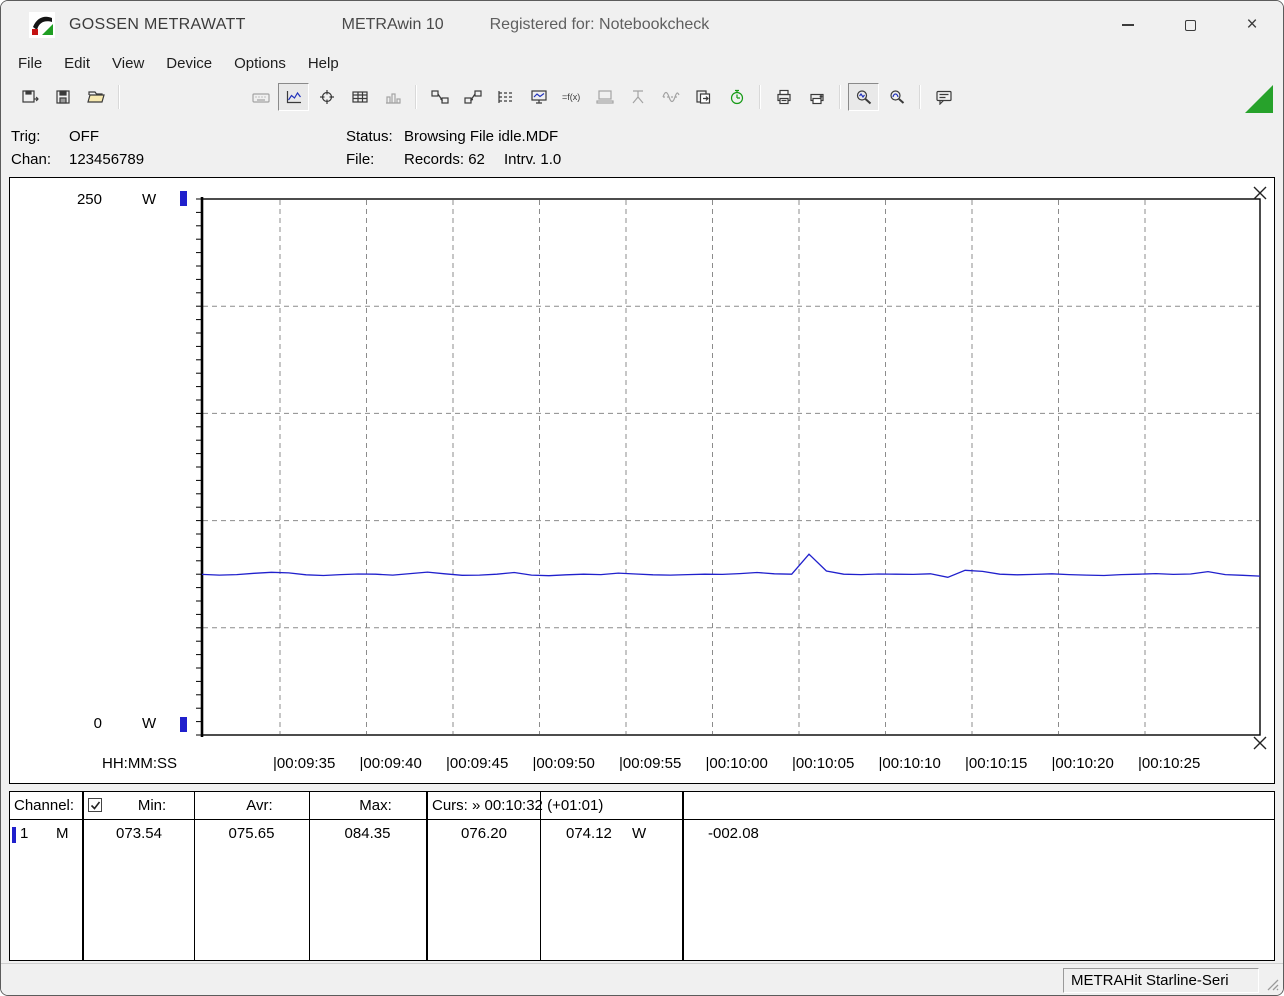 The width and height of the screenshot is (1284, 996). I want to click on close-icon: ×, so click(1252, 24).